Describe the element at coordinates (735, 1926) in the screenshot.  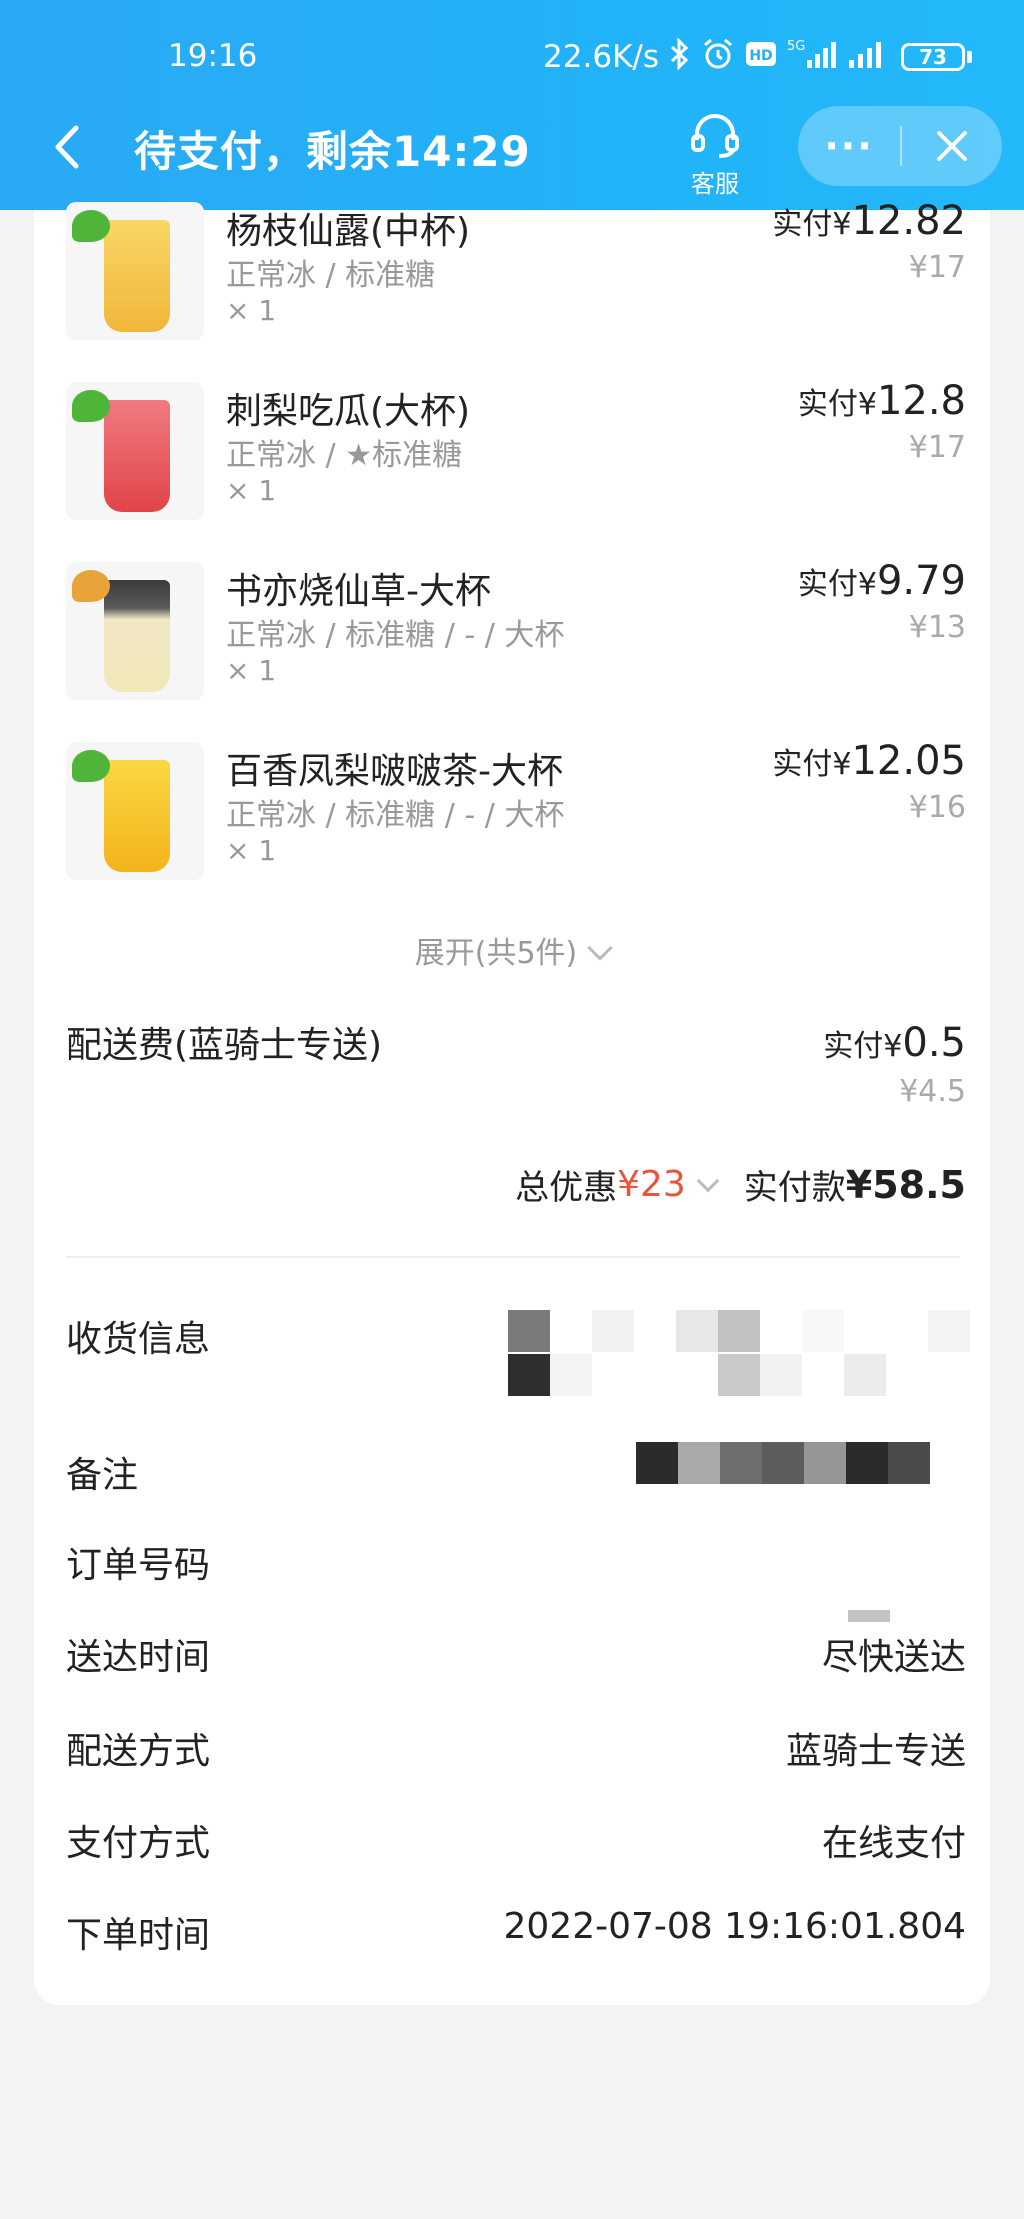
I see `order-time-value: 2022-07-08 19:16:01.804` at that location.